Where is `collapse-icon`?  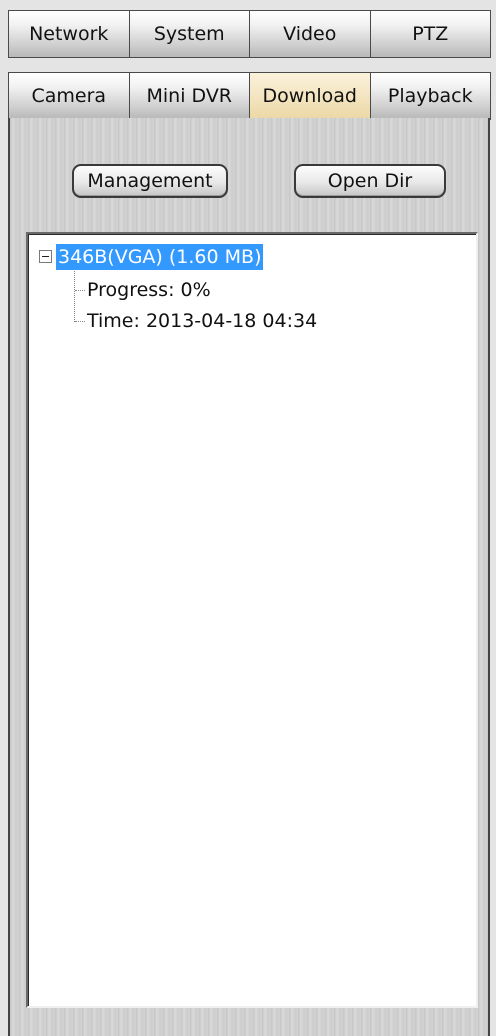
collapse-icon is located at coordinates (45, 256).